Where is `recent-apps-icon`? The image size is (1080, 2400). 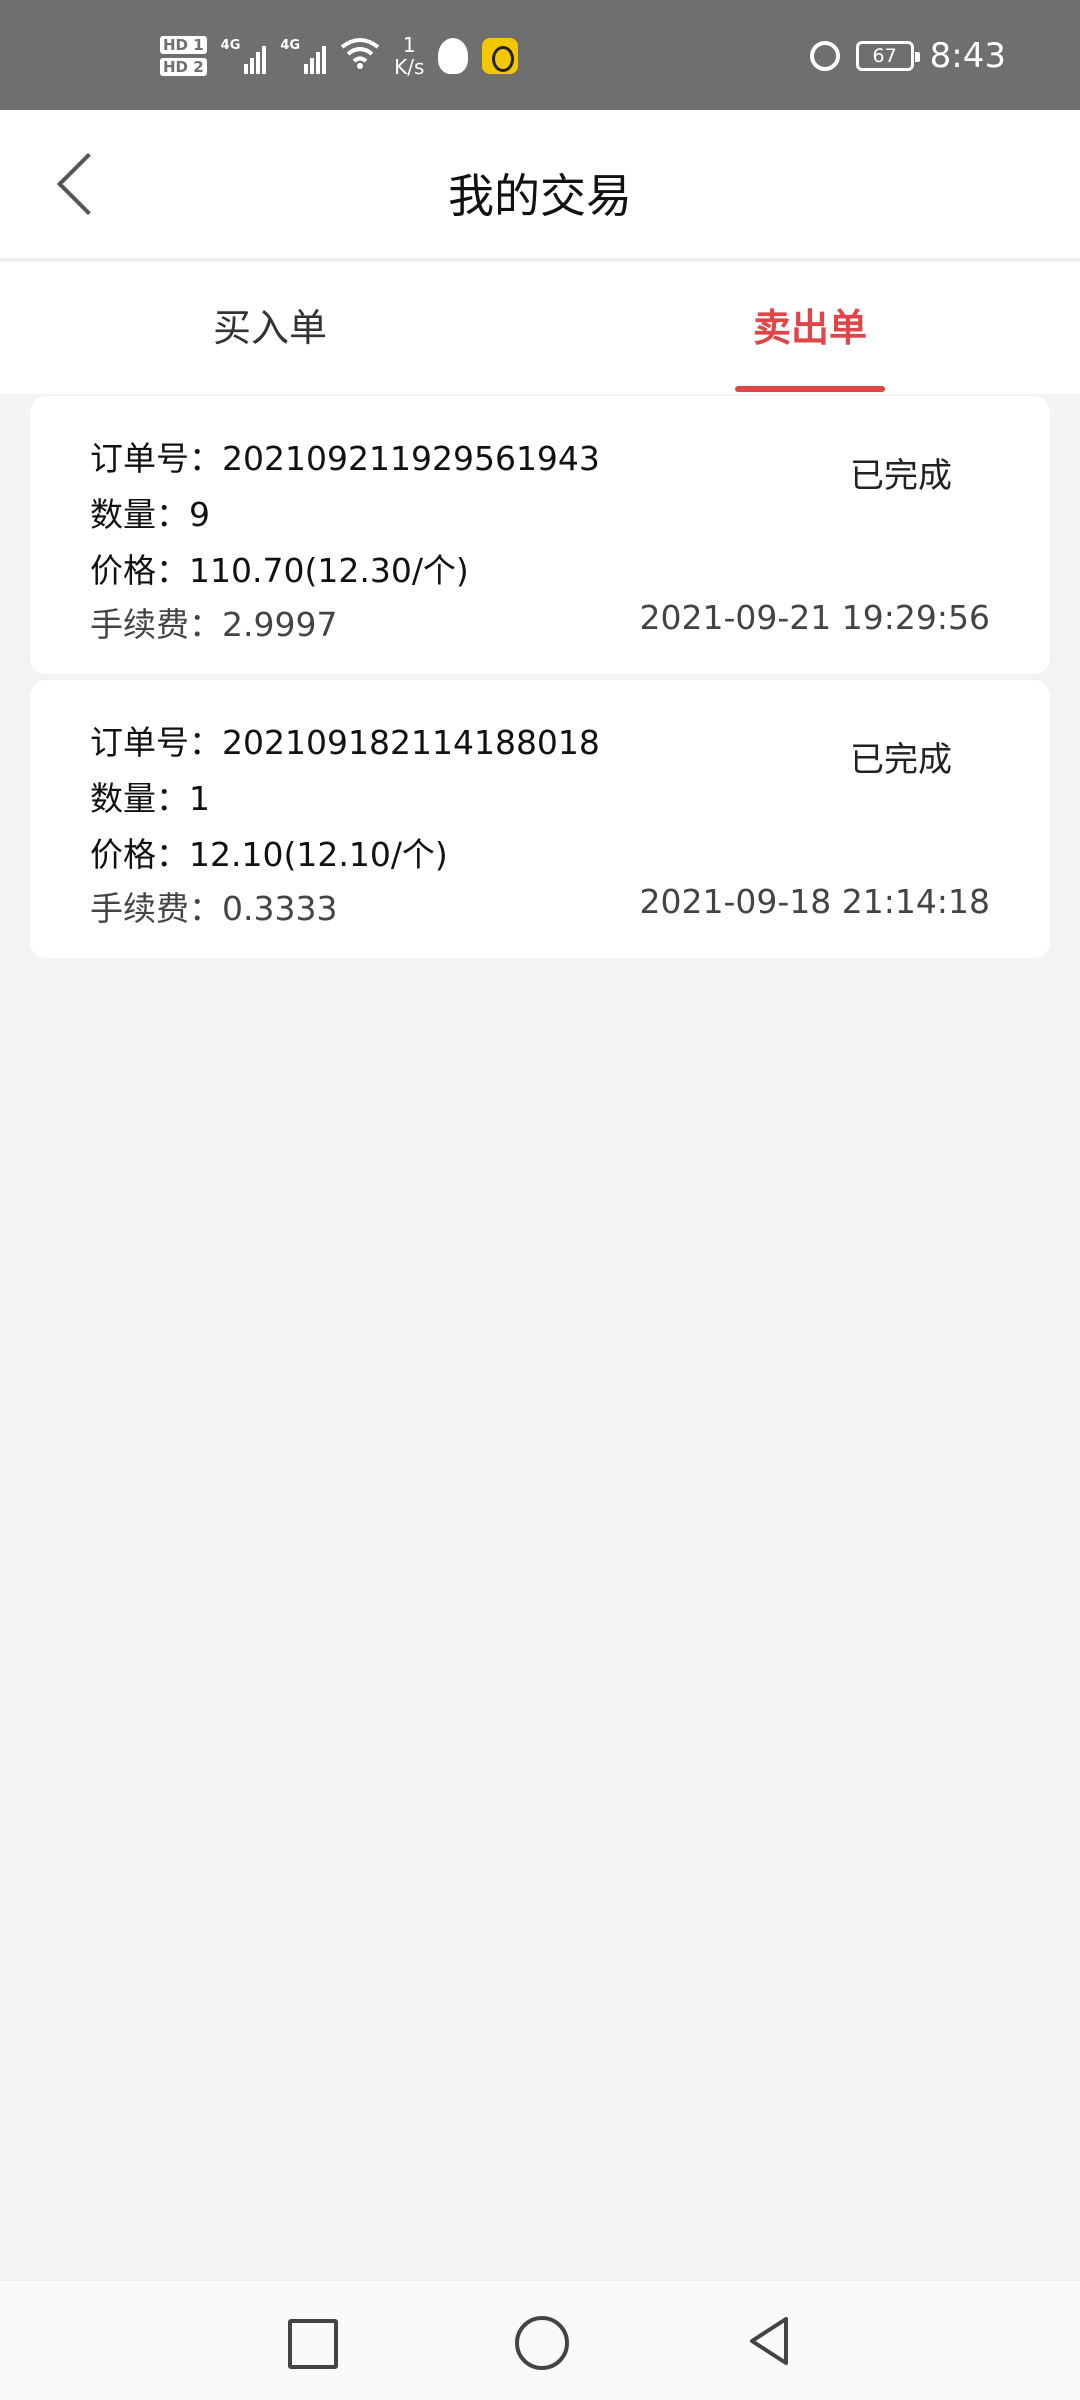 recent-apps-icon is located at coordinates (310, 2341).